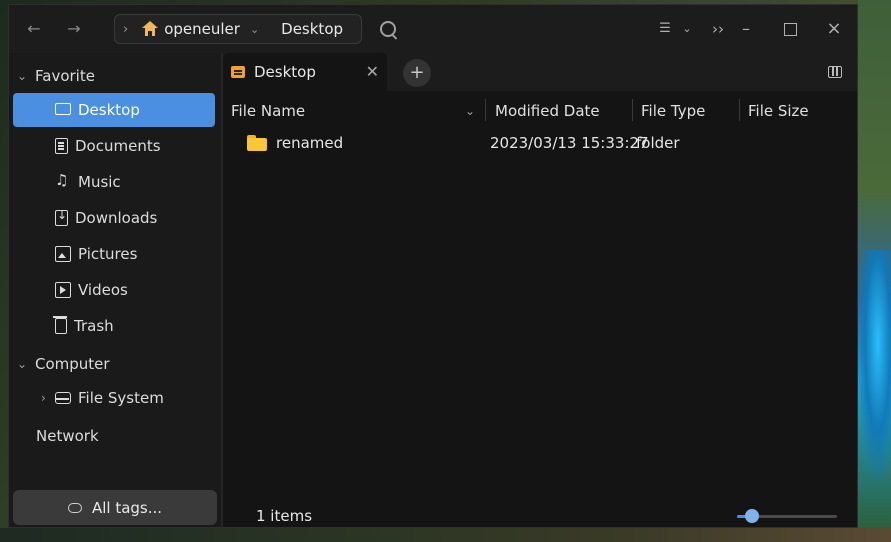 The width and height of the screenshot is (891, 542). Describe the element at coordinates (834, 29) in the screenshot. I see `close-window-icon: ×` at that location.